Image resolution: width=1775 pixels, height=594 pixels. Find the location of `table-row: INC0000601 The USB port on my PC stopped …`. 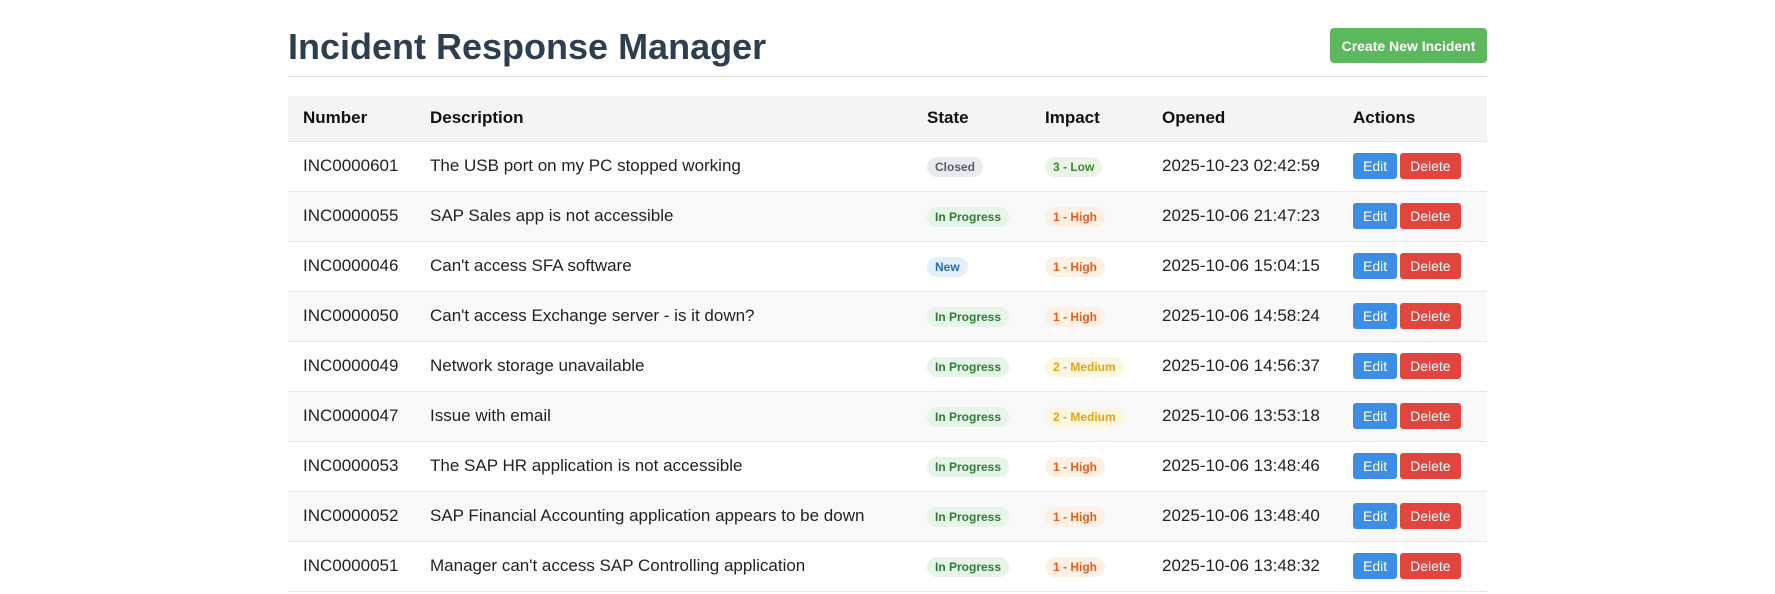

table-row: INC0000601 The USB port on my PC stopped … is located at coordinates (887, 166).